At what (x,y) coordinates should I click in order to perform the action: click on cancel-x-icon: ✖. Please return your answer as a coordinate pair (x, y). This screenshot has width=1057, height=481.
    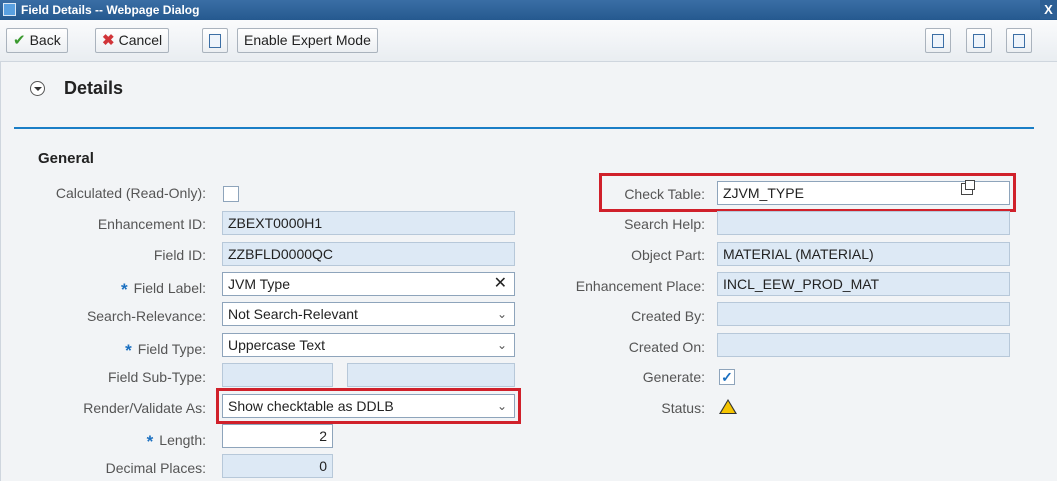
    Looking at the image, I should click on (108, 40).